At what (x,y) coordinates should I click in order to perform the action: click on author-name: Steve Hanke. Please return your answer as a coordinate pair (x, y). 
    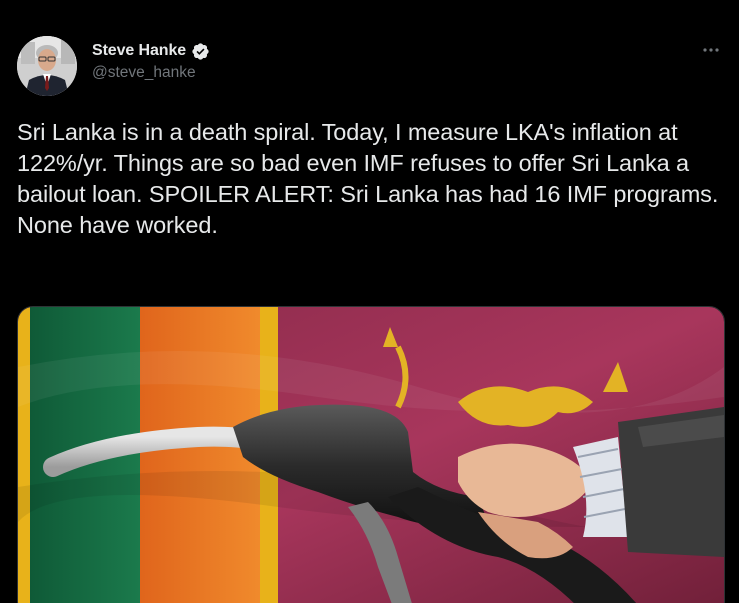
    Looking at the image, I should click on (139, 51).